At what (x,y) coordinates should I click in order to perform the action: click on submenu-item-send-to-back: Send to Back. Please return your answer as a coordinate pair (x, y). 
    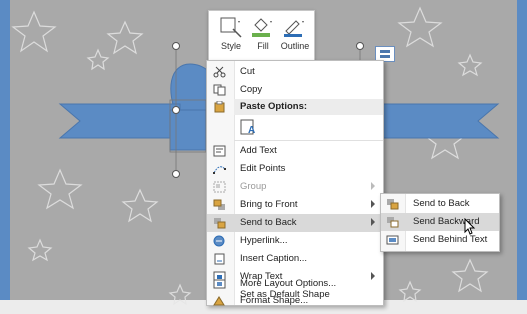
    Looking at the image, I should click on (440, 204).